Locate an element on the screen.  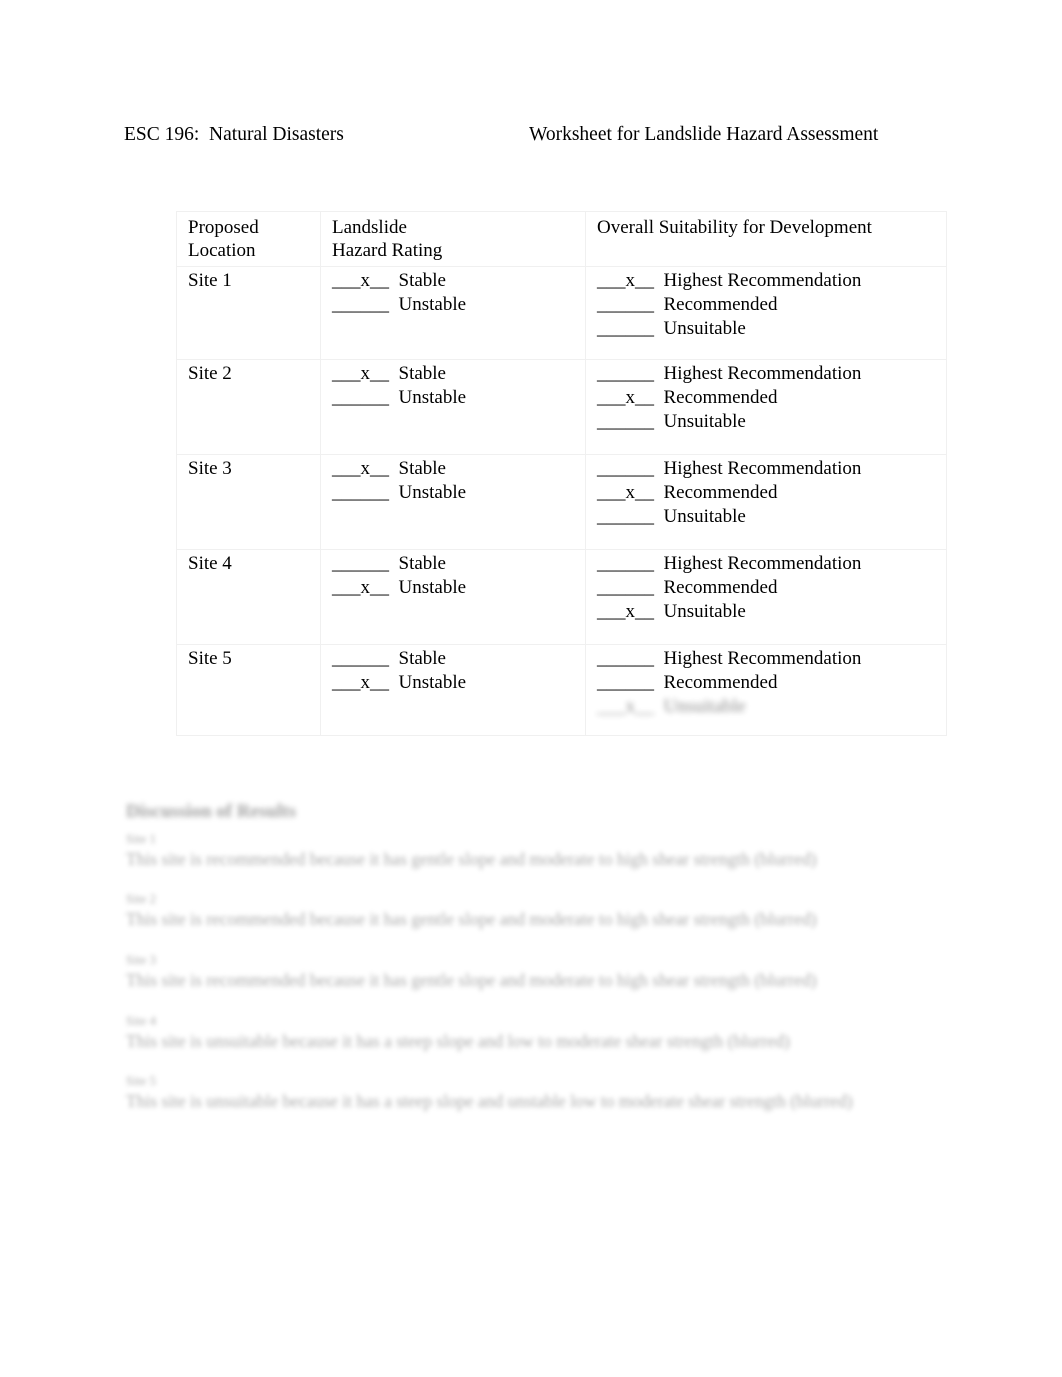
site-label: Site 5 is located at coordinates (210, 659).